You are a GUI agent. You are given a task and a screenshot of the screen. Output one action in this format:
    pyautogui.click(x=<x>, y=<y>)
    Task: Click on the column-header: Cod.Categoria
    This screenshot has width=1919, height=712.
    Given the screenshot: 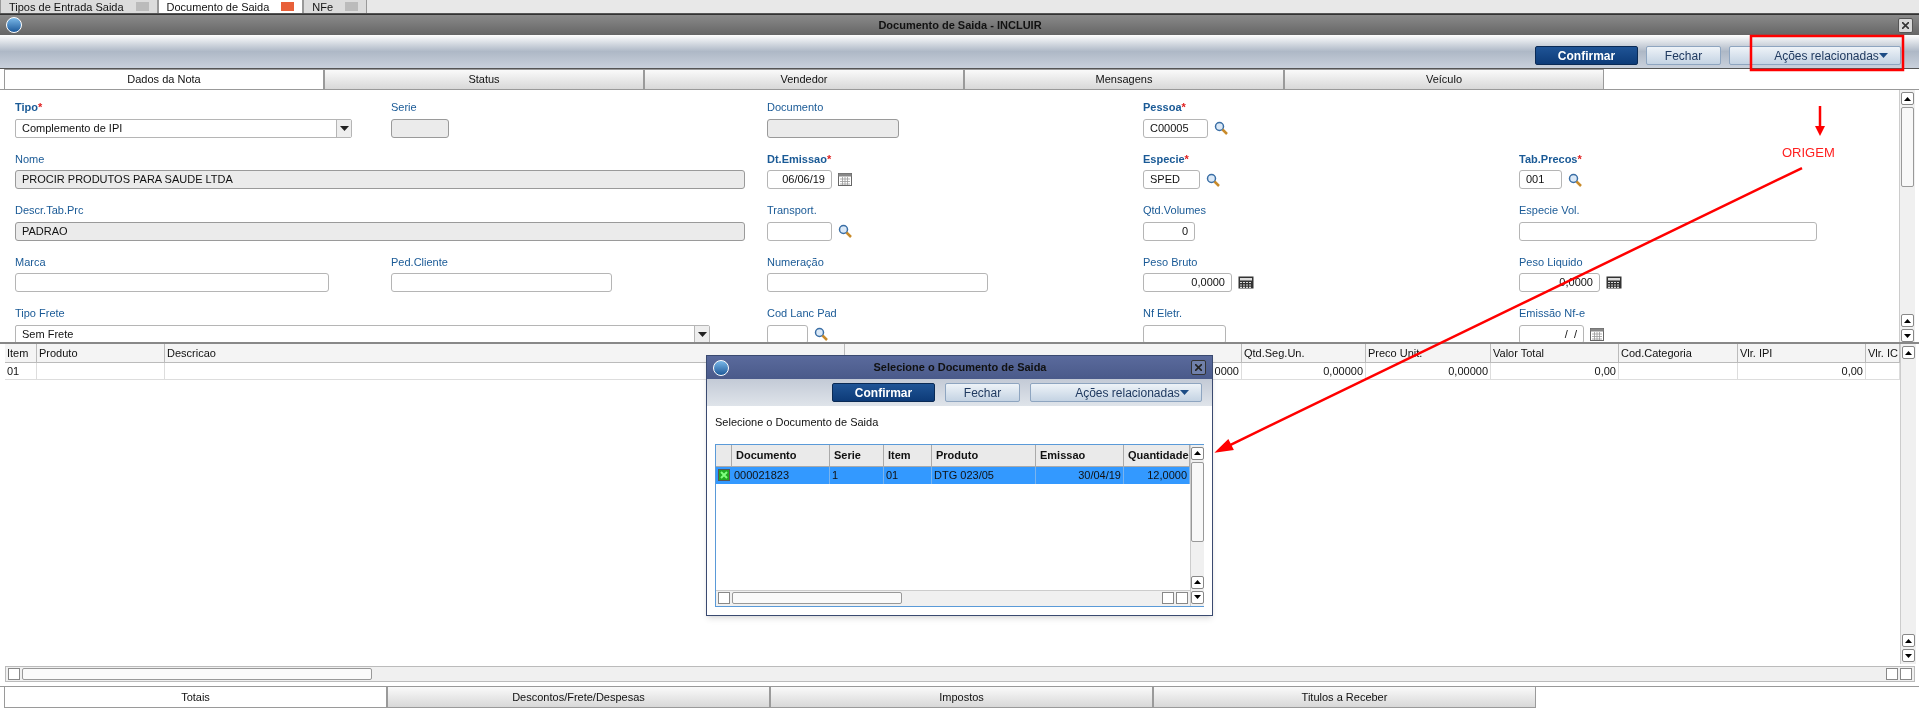 What is the action you would take?
    pyautogui.click(x=1678, y=353)
    